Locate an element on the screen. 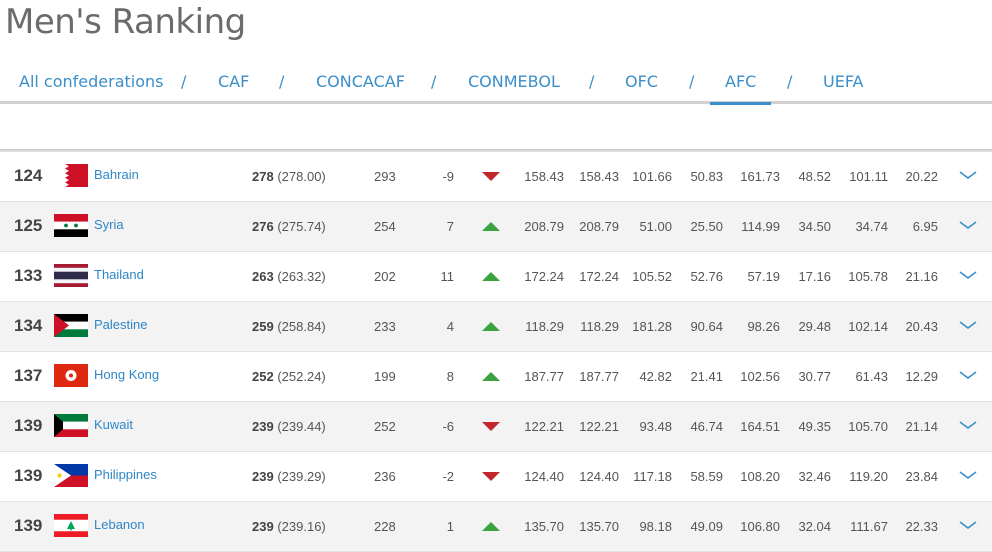  points-rounded: 252 is located at coordinates (263, 376).